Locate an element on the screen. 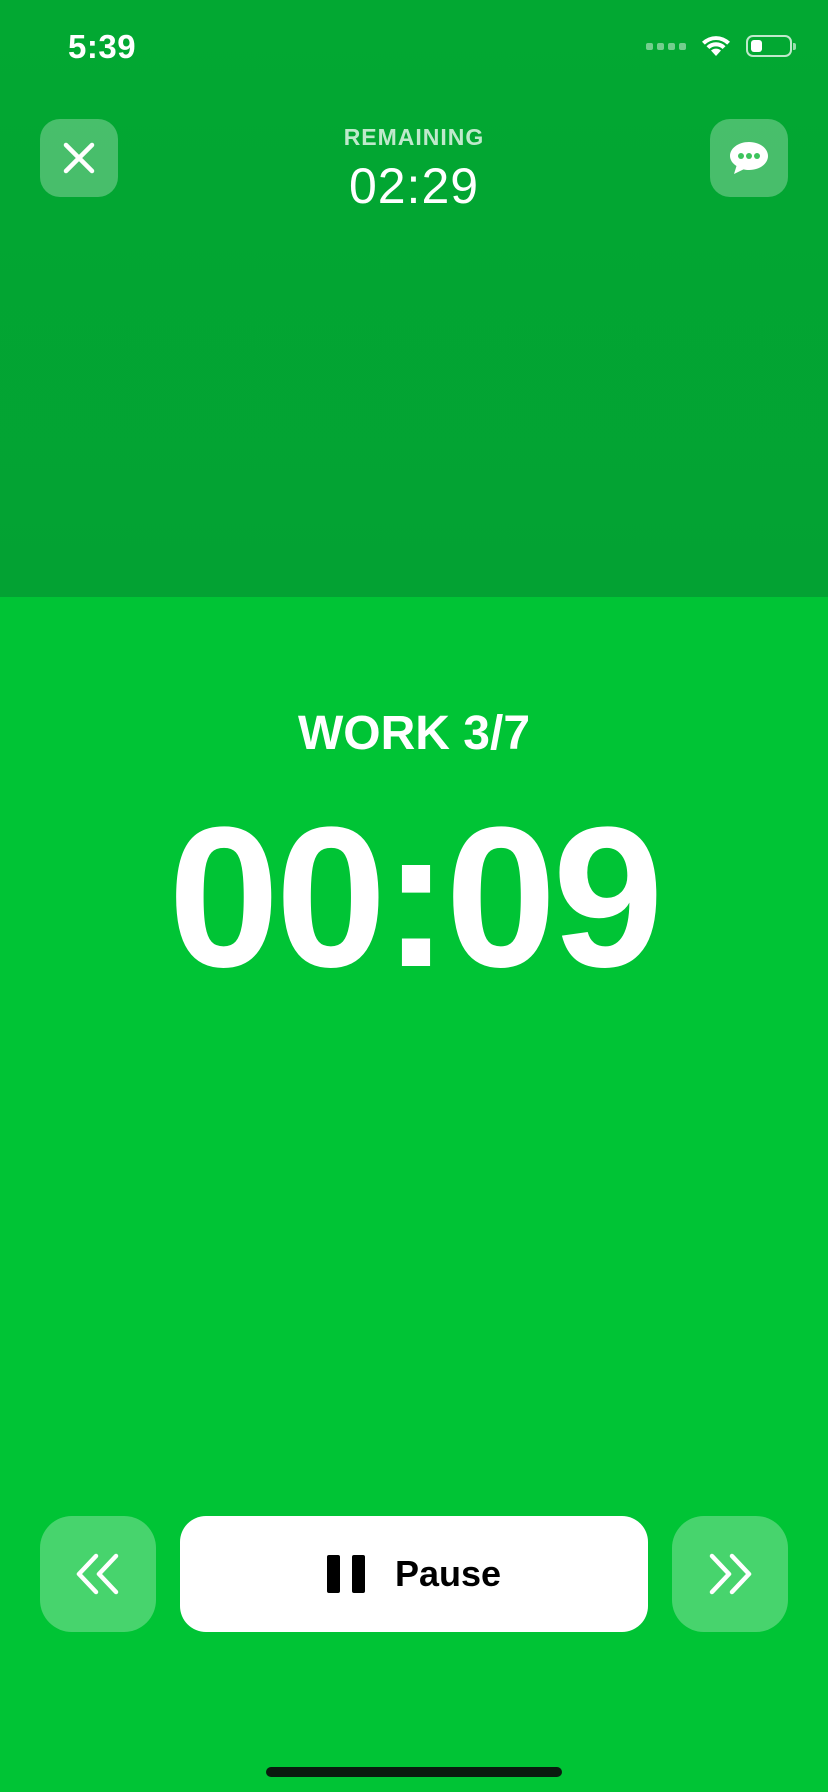 Image resolution: width=828 pixels, height=1792 pixels. pause-icon is located at coordinates (345, 1574).